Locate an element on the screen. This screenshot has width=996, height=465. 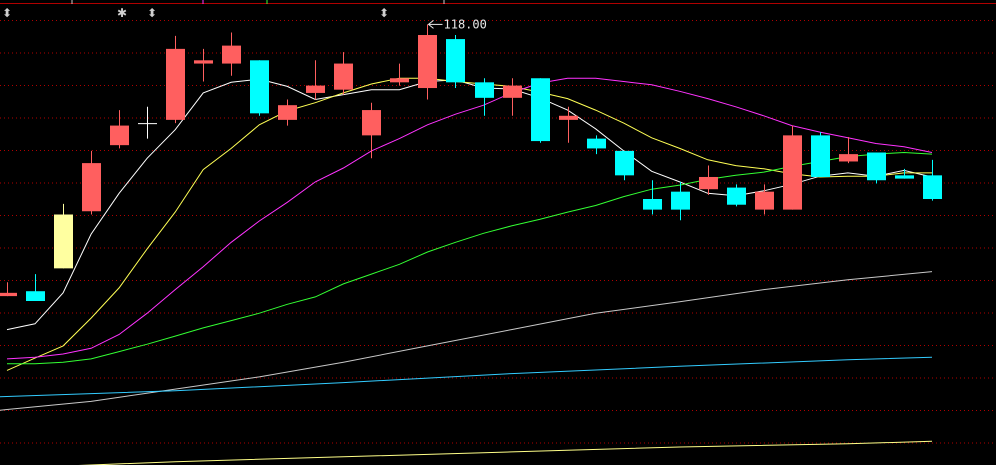
ma60-line-extension is located at coordinates (4, 410).